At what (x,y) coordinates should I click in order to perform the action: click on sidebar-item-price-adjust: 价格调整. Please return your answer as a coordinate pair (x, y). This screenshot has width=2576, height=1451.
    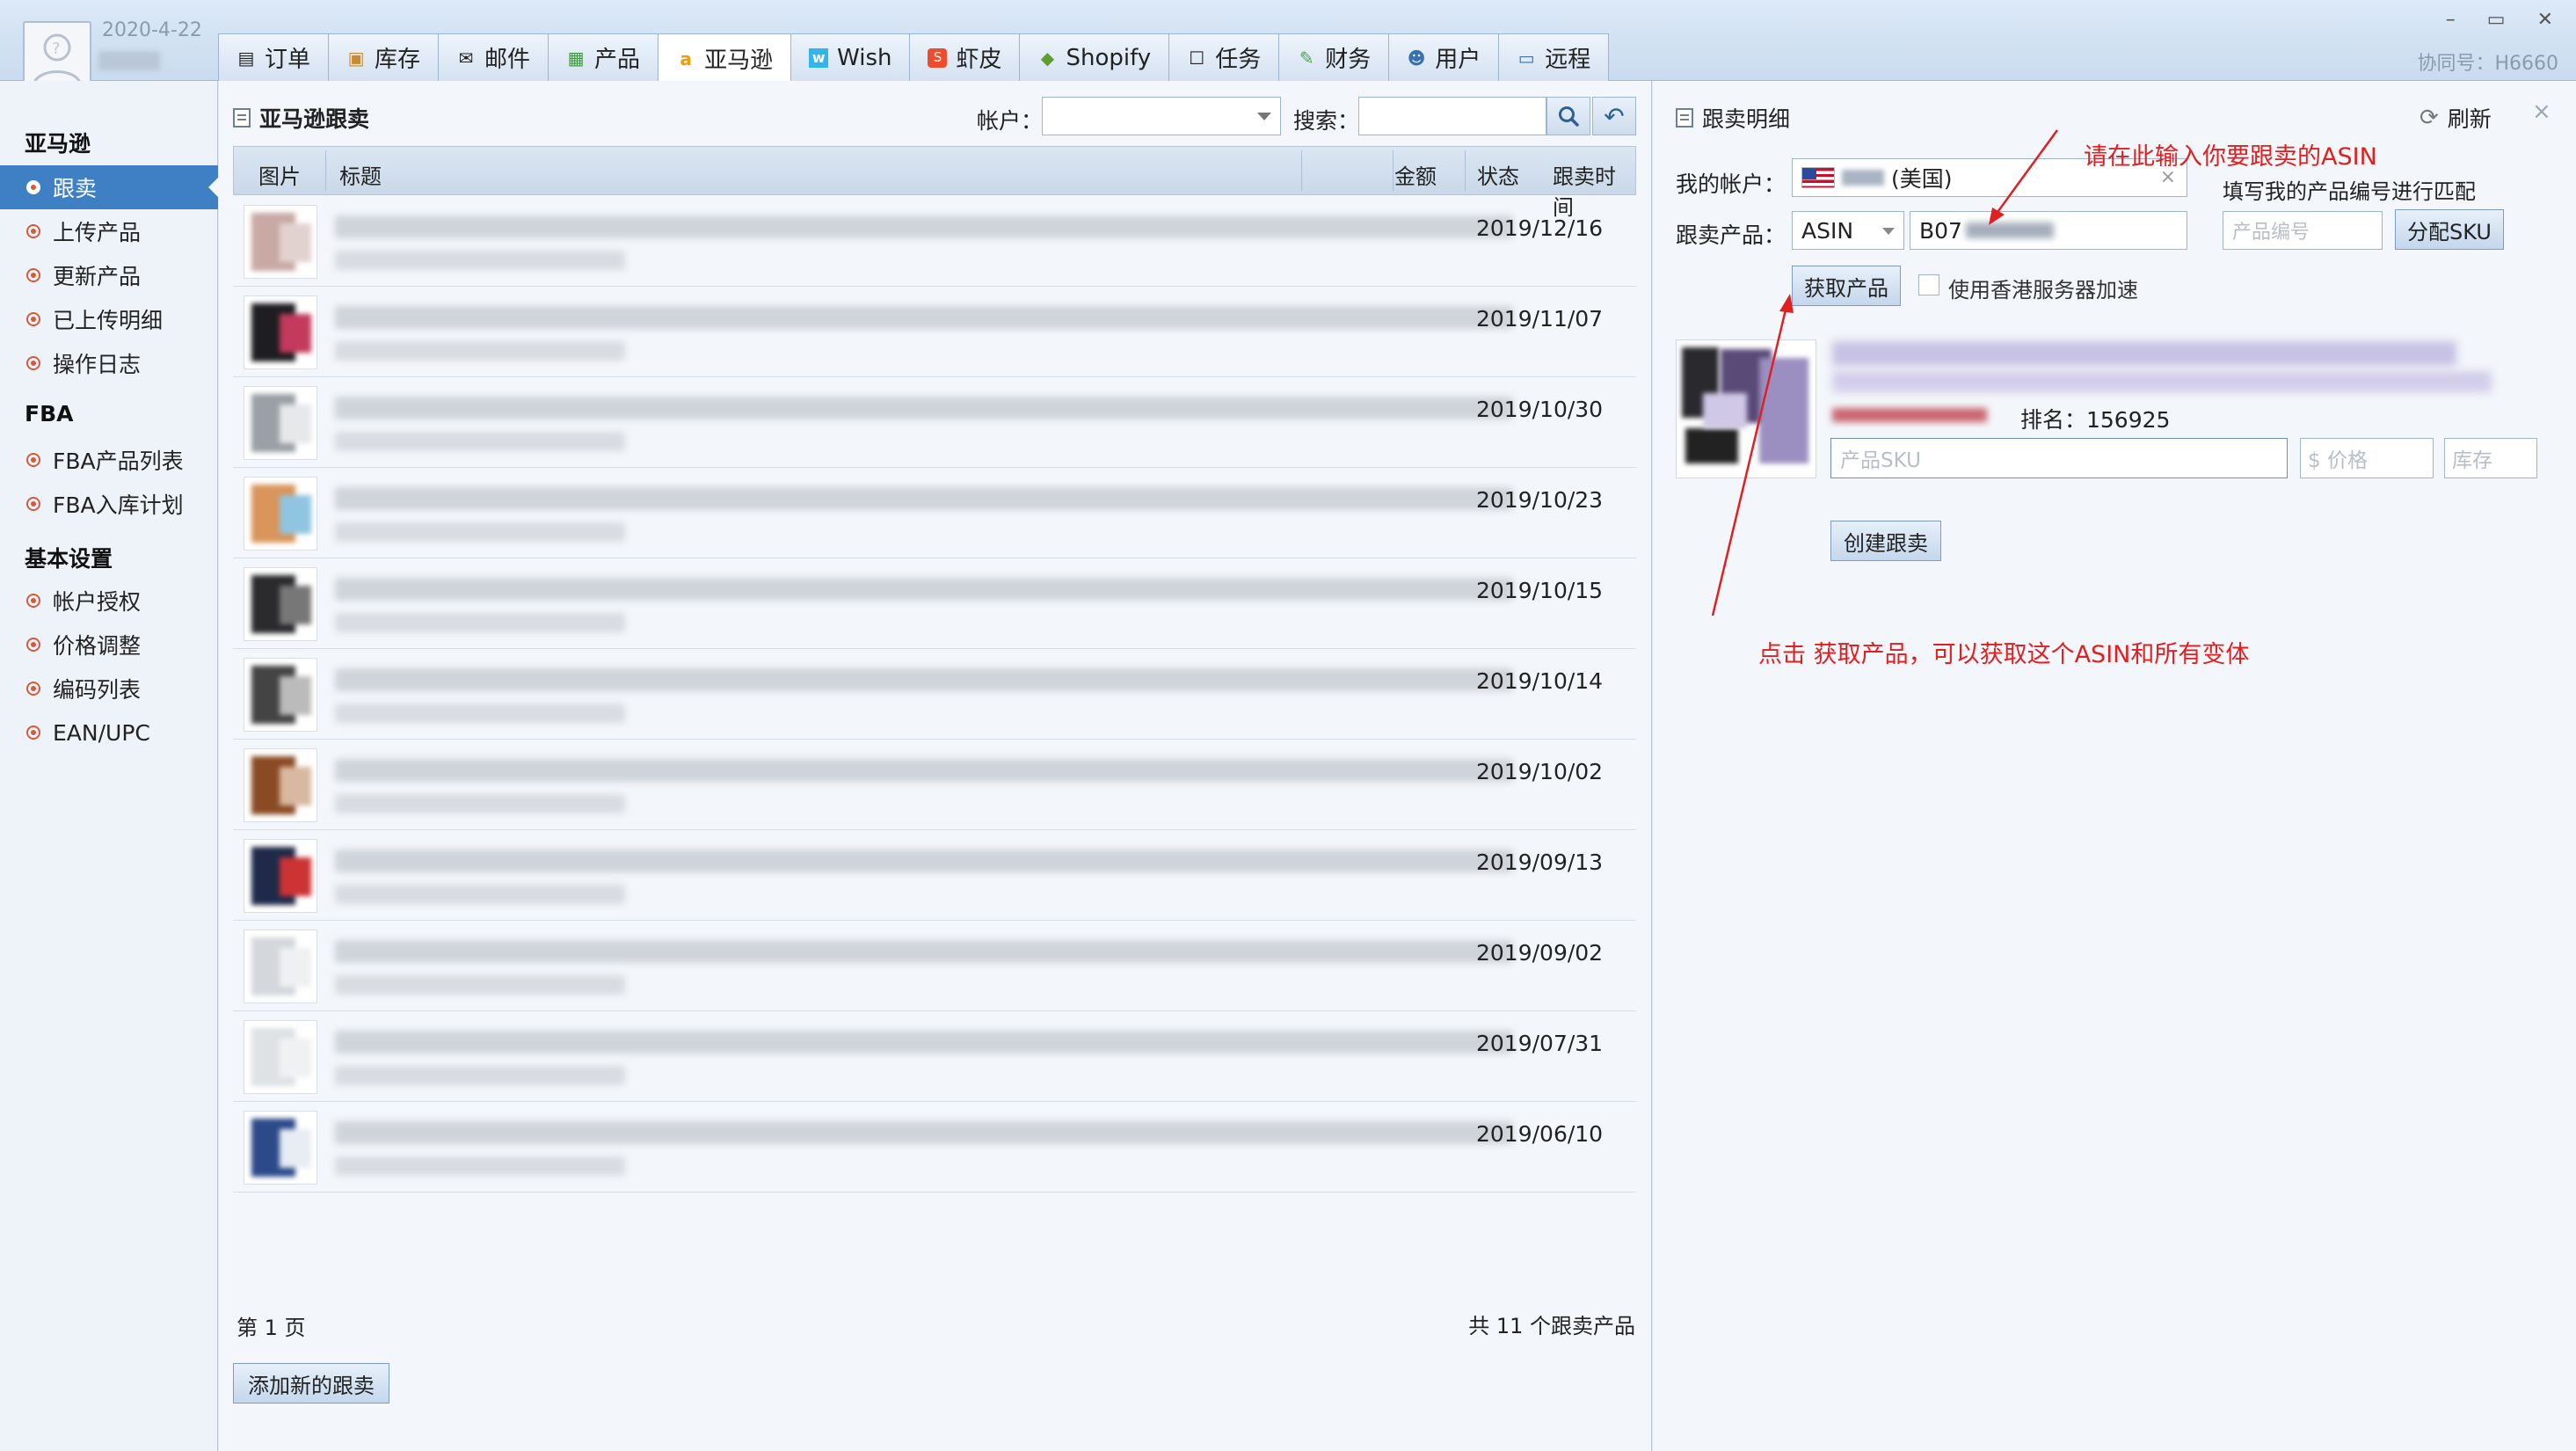
    Looking at the image, I should click on (109, 645).